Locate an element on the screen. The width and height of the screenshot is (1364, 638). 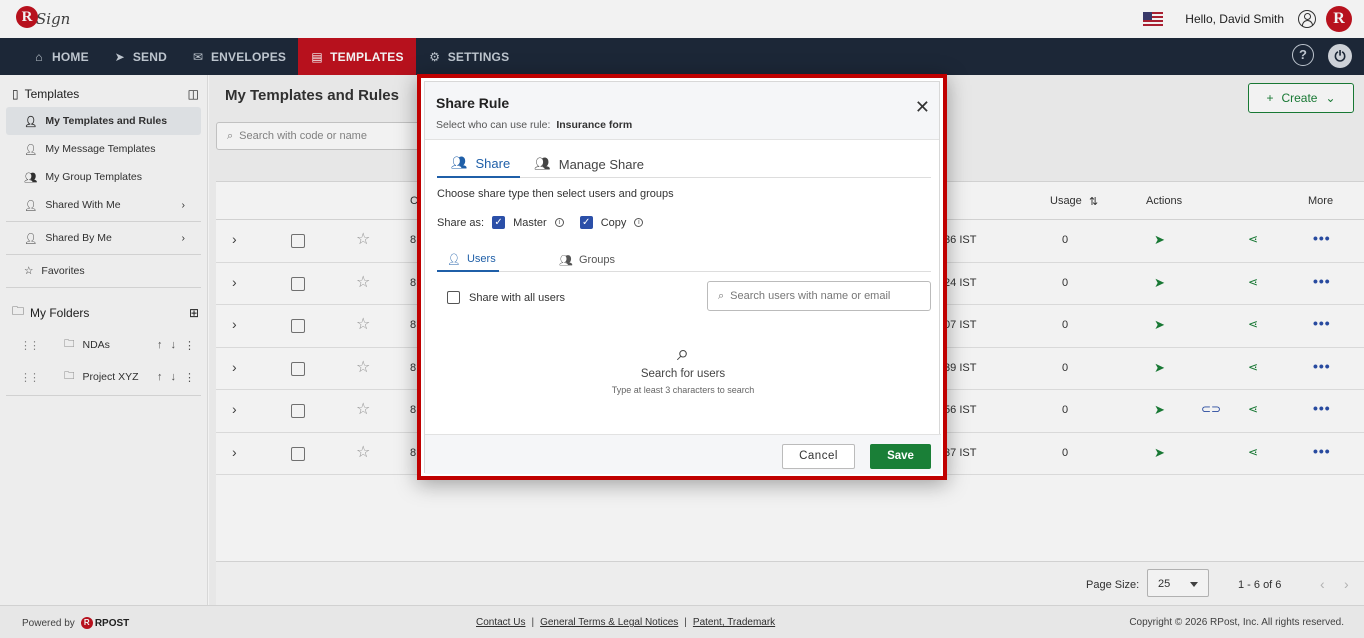
user-search-placeholder: Search users with name or email is located at coordinates (810, 296).